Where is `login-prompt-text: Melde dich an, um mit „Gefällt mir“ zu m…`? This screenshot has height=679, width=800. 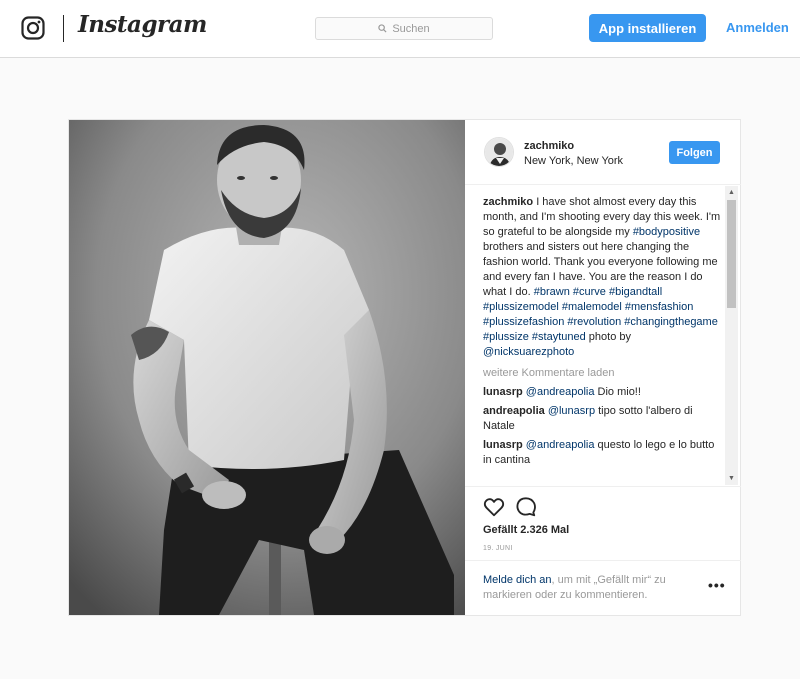
login-prompt-text: Melde dich an, um mit „Gefällt mir“ zu m… is located at coordinates (589, 588).